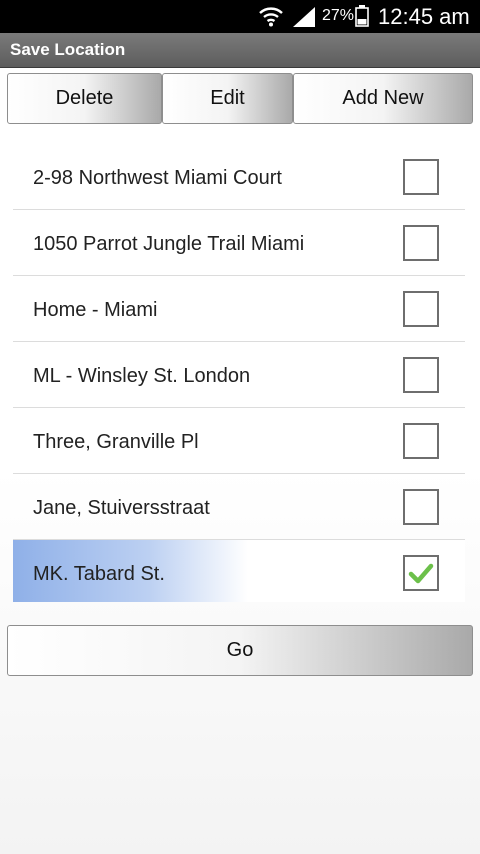 This screenshot has width=480, height=854. I want to click on location-row-selected: MK. Tabard St., so click(239, 571).